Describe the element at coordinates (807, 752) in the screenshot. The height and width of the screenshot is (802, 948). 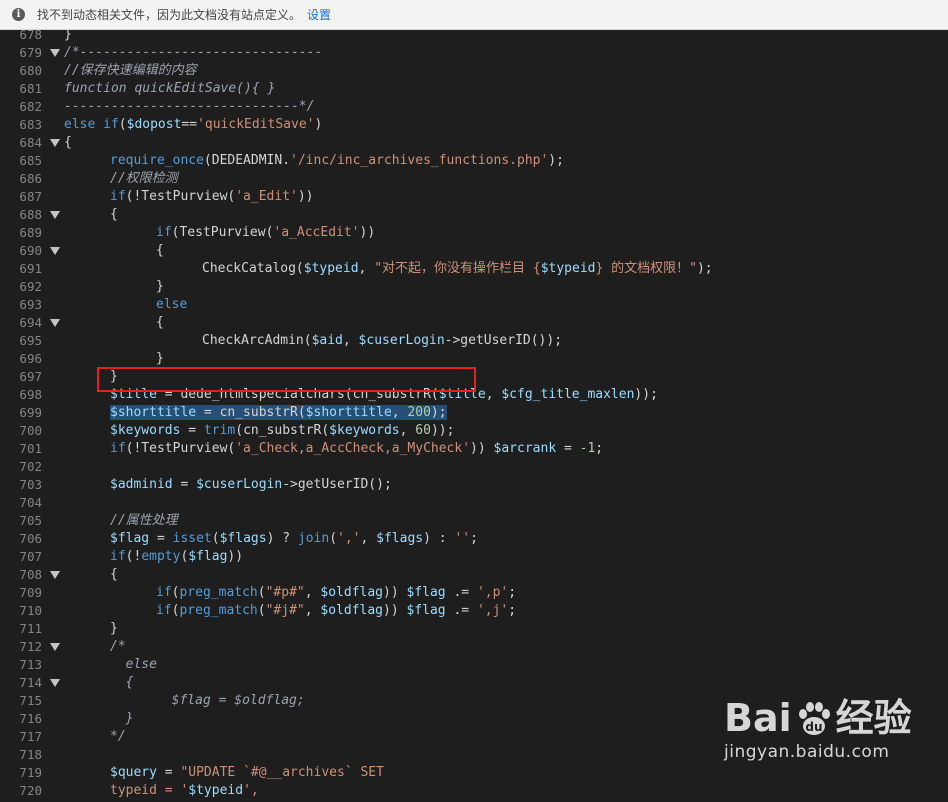
I see `watermark-url: jingyan.baidu.com` at that location.